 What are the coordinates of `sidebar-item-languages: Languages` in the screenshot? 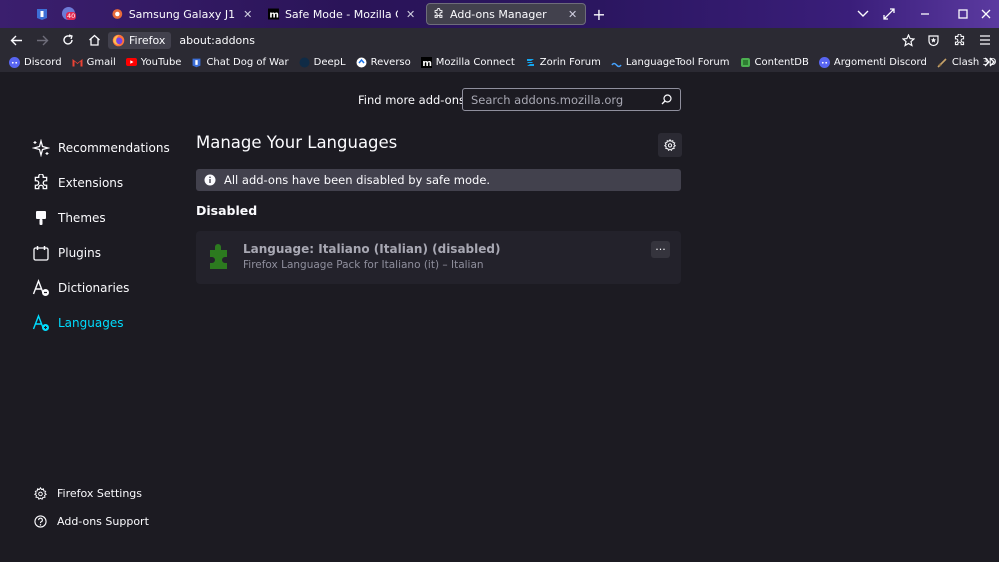 It's located at (107, 322).